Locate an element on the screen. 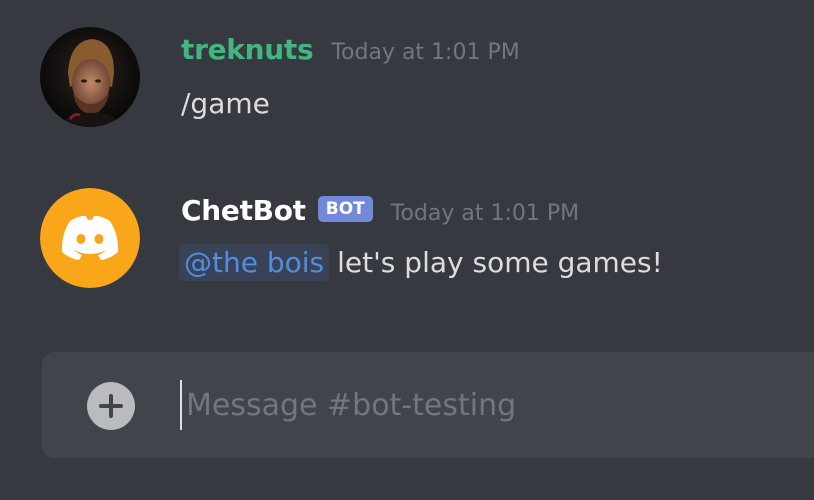  message-text: /game is located at coordinates (225, 103).